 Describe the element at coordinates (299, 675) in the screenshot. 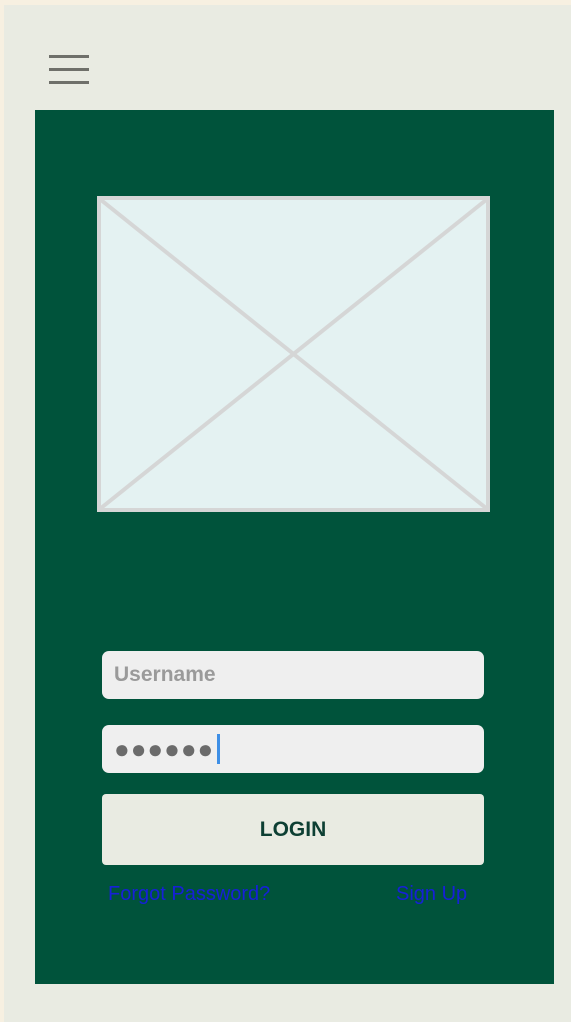

I see `username-input` at that location.